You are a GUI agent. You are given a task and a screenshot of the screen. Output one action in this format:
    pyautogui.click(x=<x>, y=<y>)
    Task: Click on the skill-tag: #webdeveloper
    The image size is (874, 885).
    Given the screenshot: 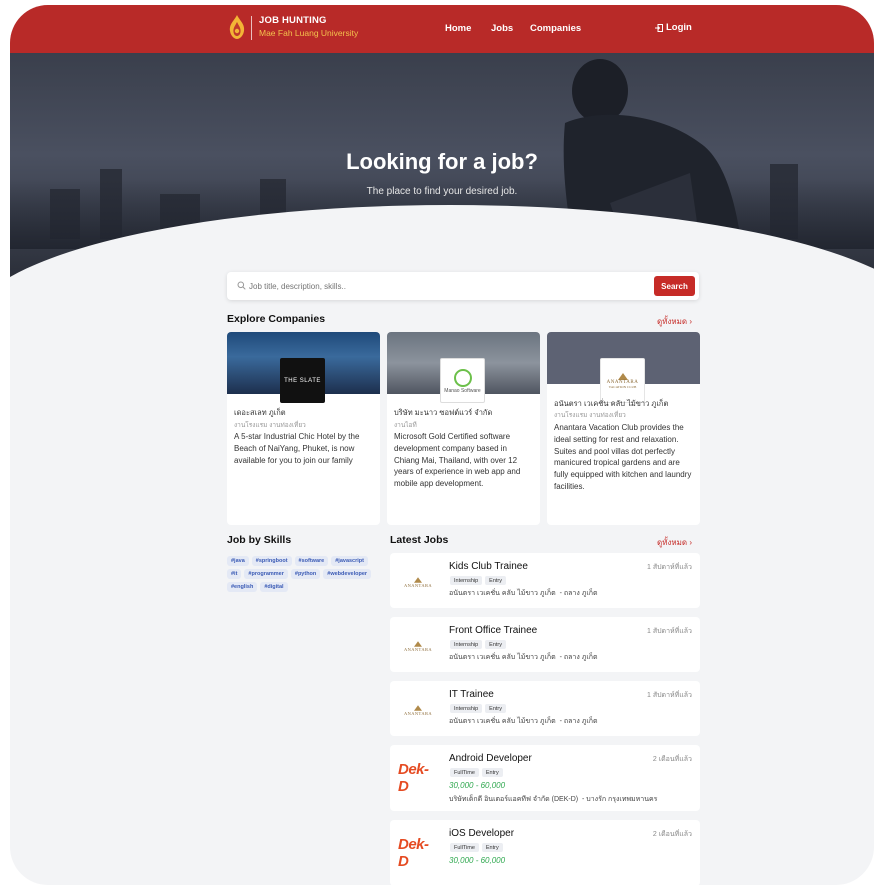 What is the action you would take?
    pyautogui.click(x=347, y=574)
    